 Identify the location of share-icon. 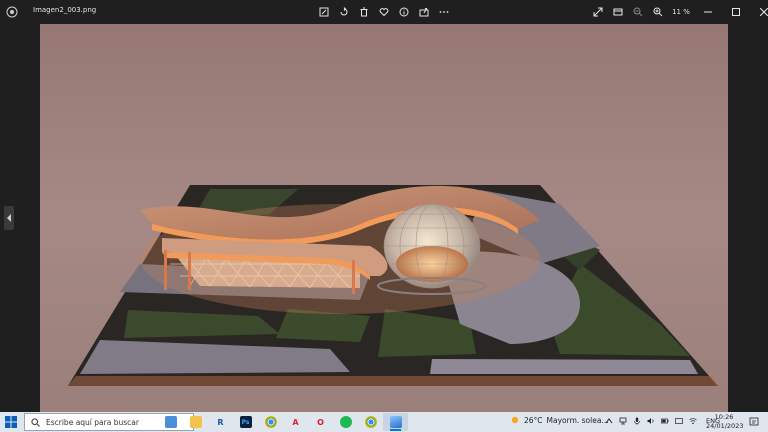
(424, 12).